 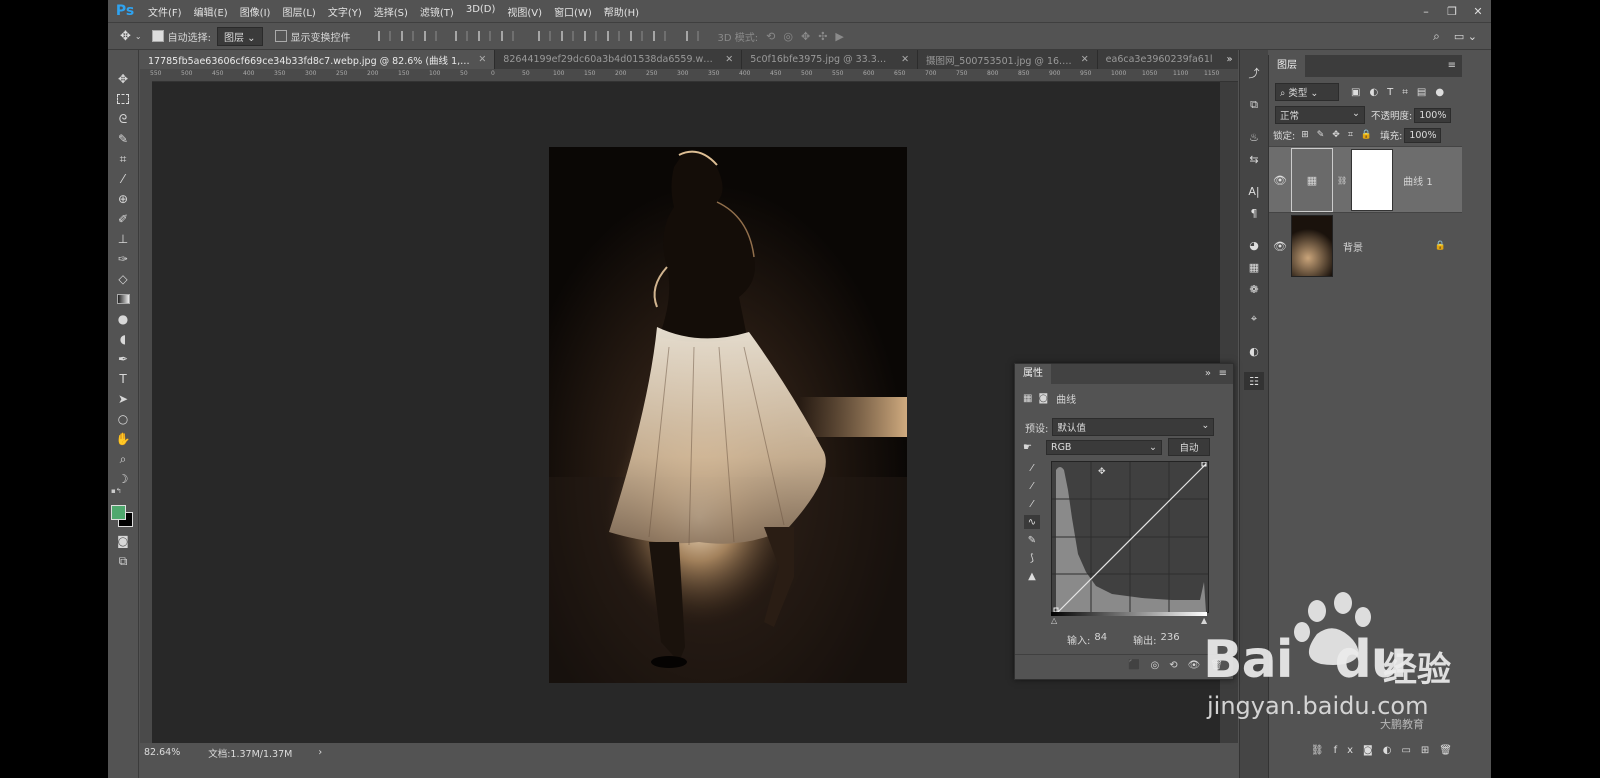 I want to click on layer-name: 背景, so click(x=1353, y=246).